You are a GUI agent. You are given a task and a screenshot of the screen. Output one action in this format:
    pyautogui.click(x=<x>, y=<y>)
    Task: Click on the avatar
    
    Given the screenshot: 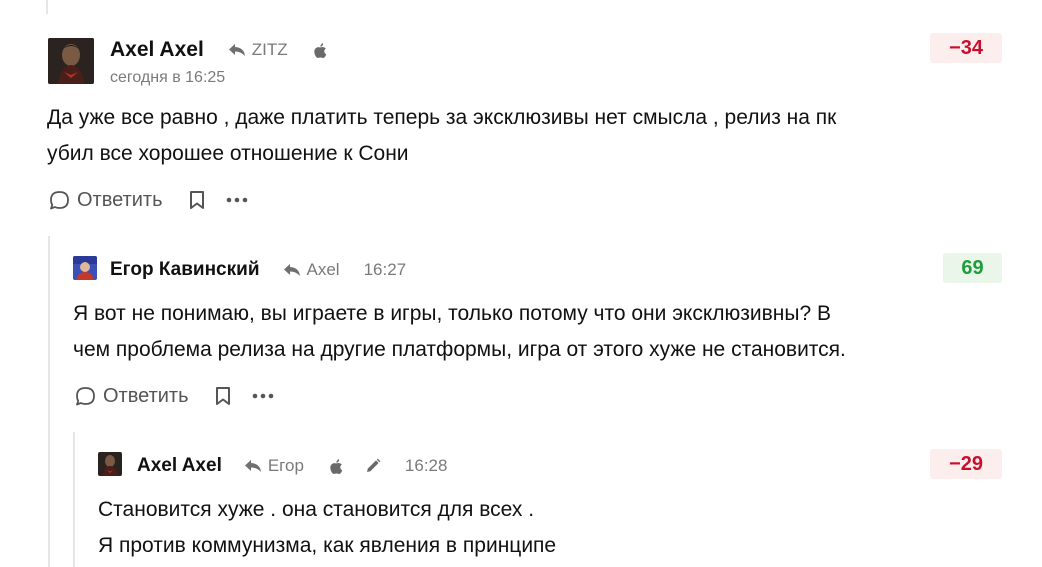 What is the action you would take?
    pyautogui.click(x=110, y=464)
    